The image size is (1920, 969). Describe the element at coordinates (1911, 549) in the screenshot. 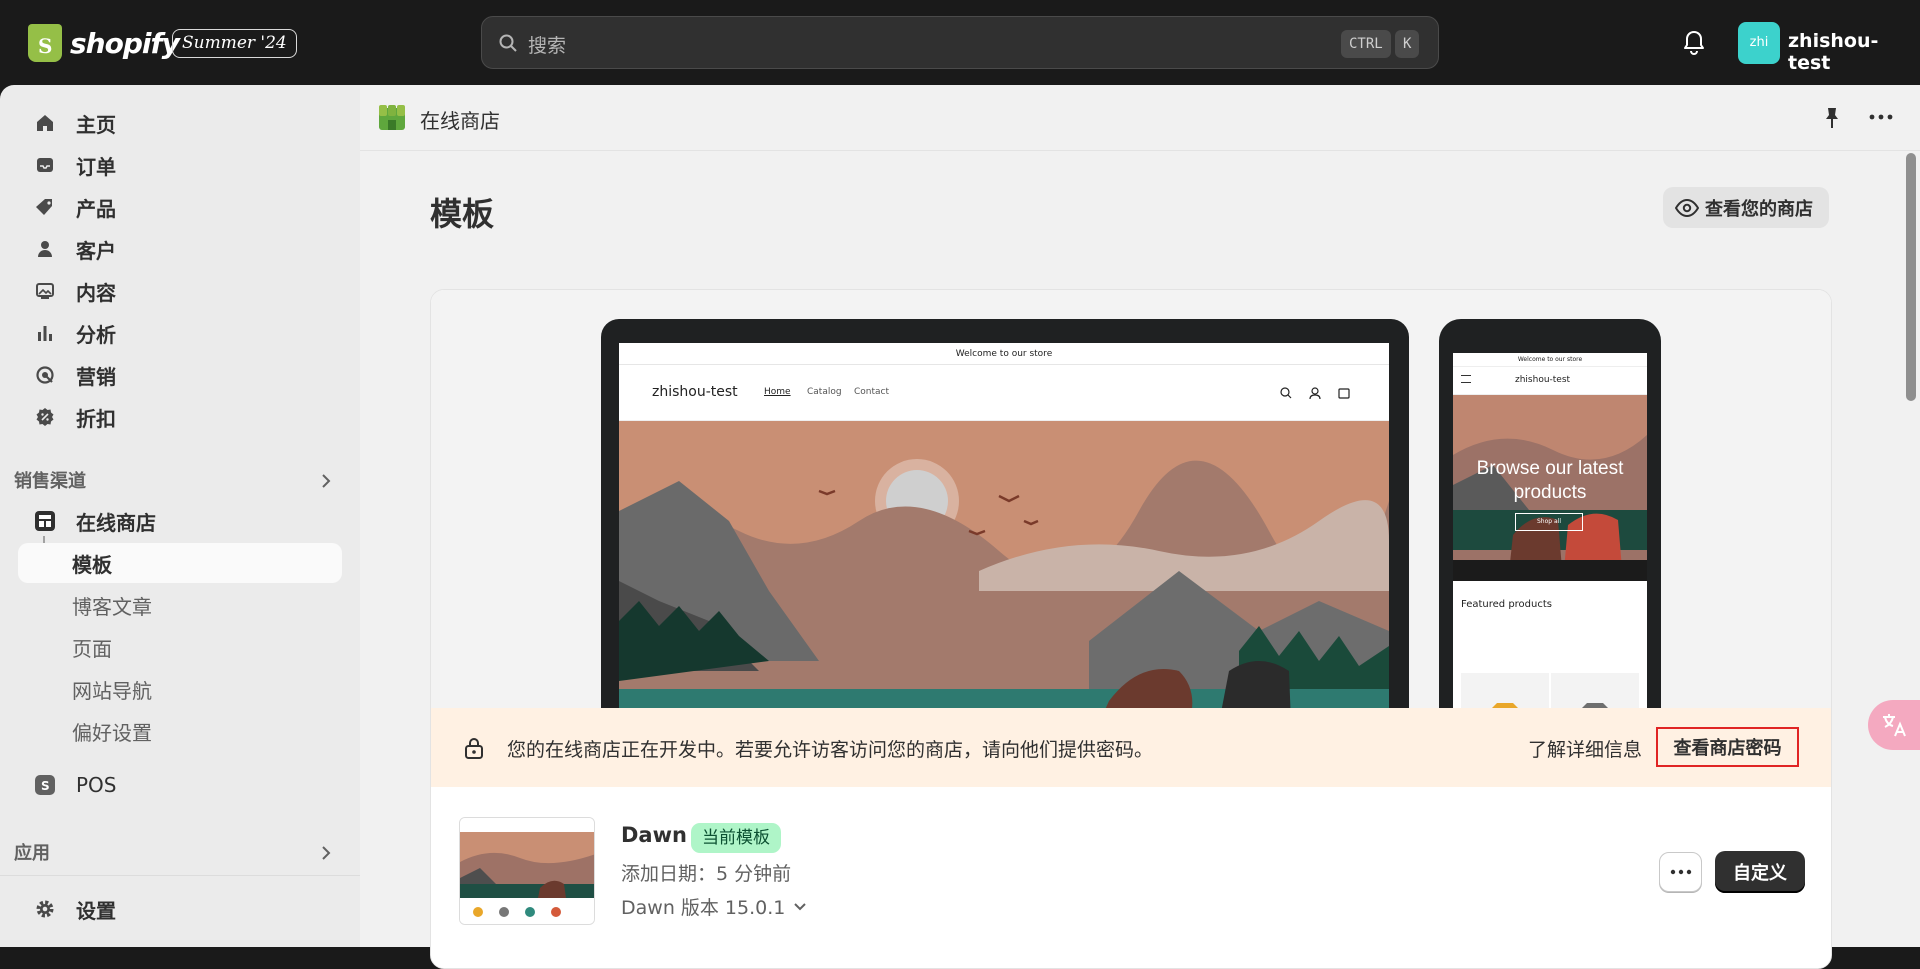

I see `scrollbar` at that location.